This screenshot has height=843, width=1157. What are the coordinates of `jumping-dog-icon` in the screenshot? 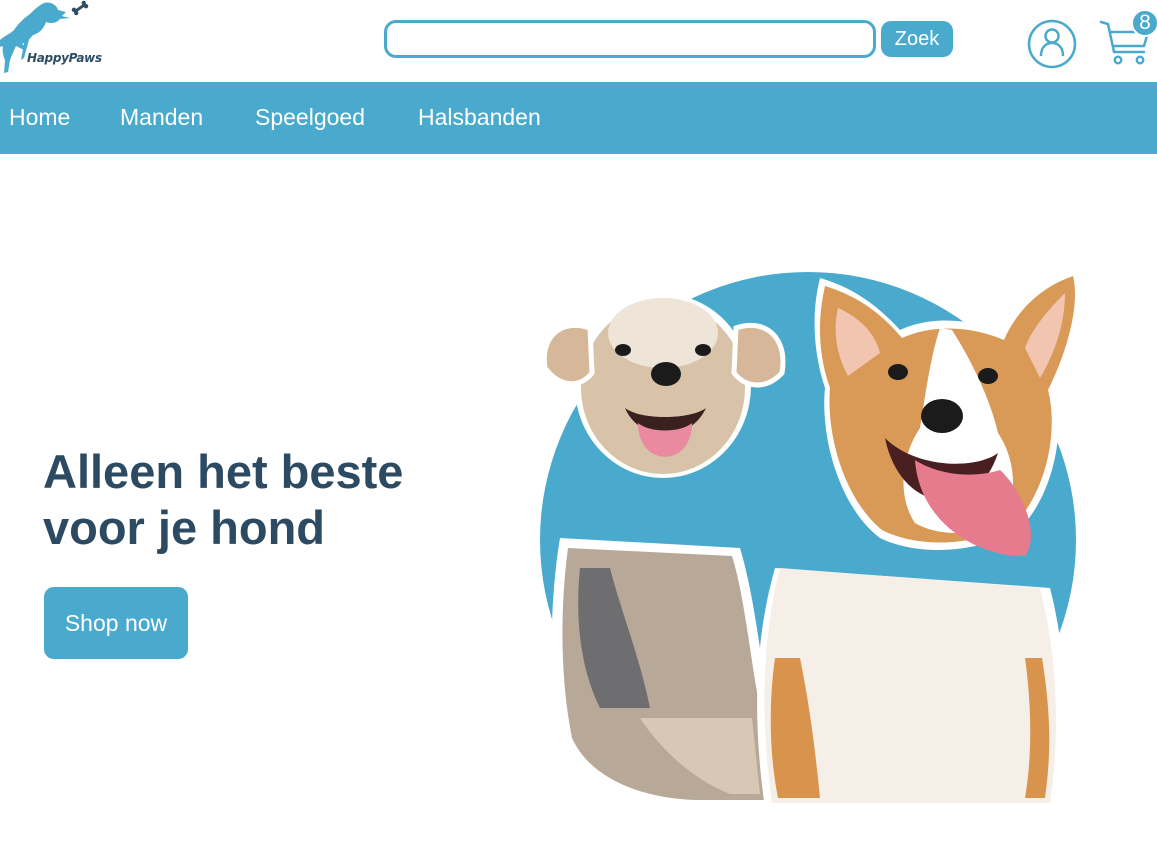 It's located at (44, 37).